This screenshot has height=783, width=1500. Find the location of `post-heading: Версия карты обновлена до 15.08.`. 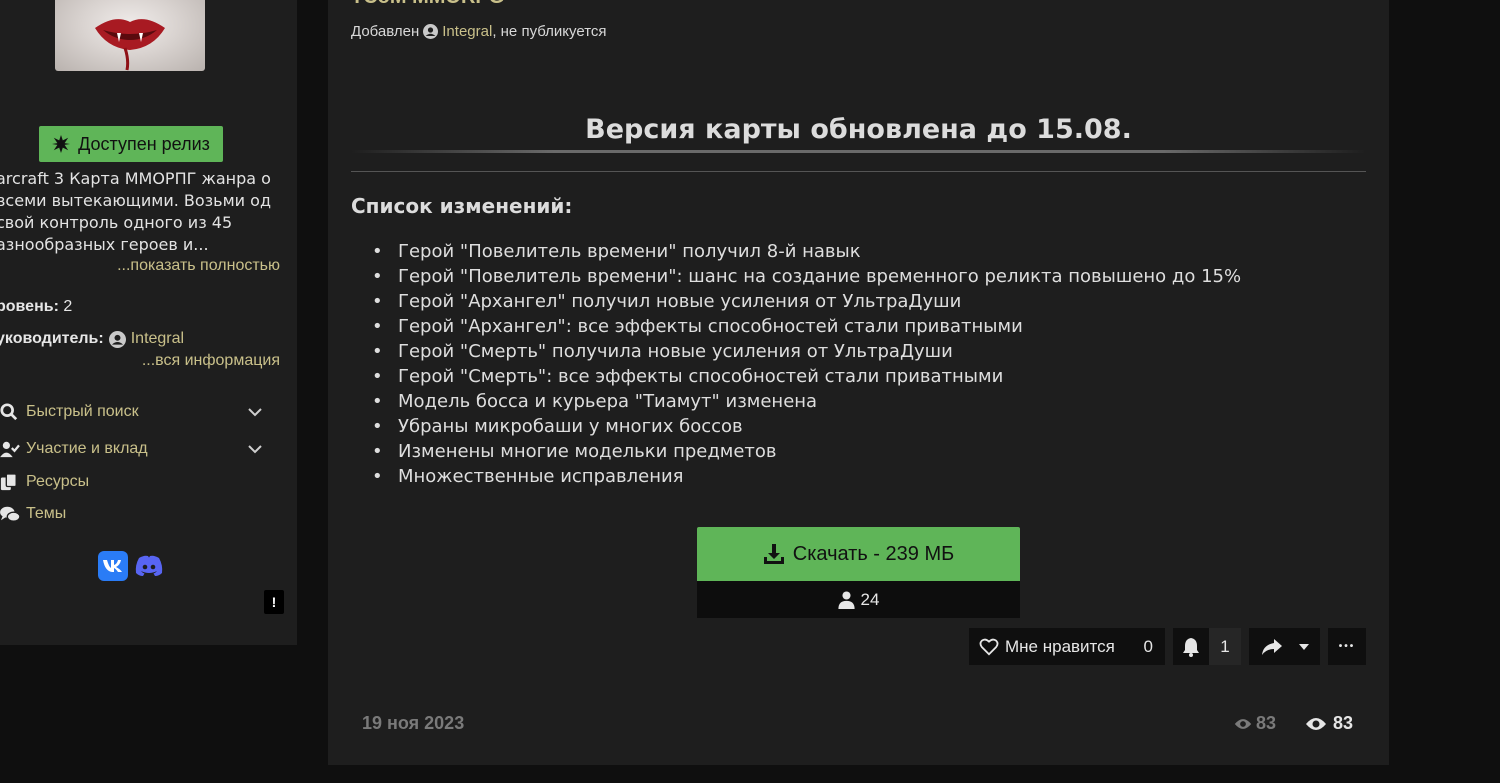

post-heading: Версия карты обновлена до 15.08. is located at coordinates (858, 129).